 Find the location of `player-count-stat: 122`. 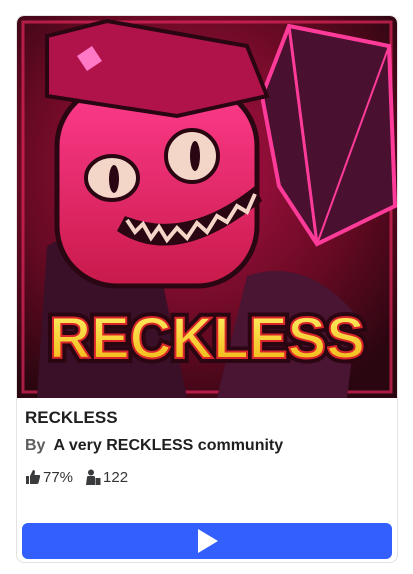

player-count-stat: 122 is located at coordinates (106, 477).